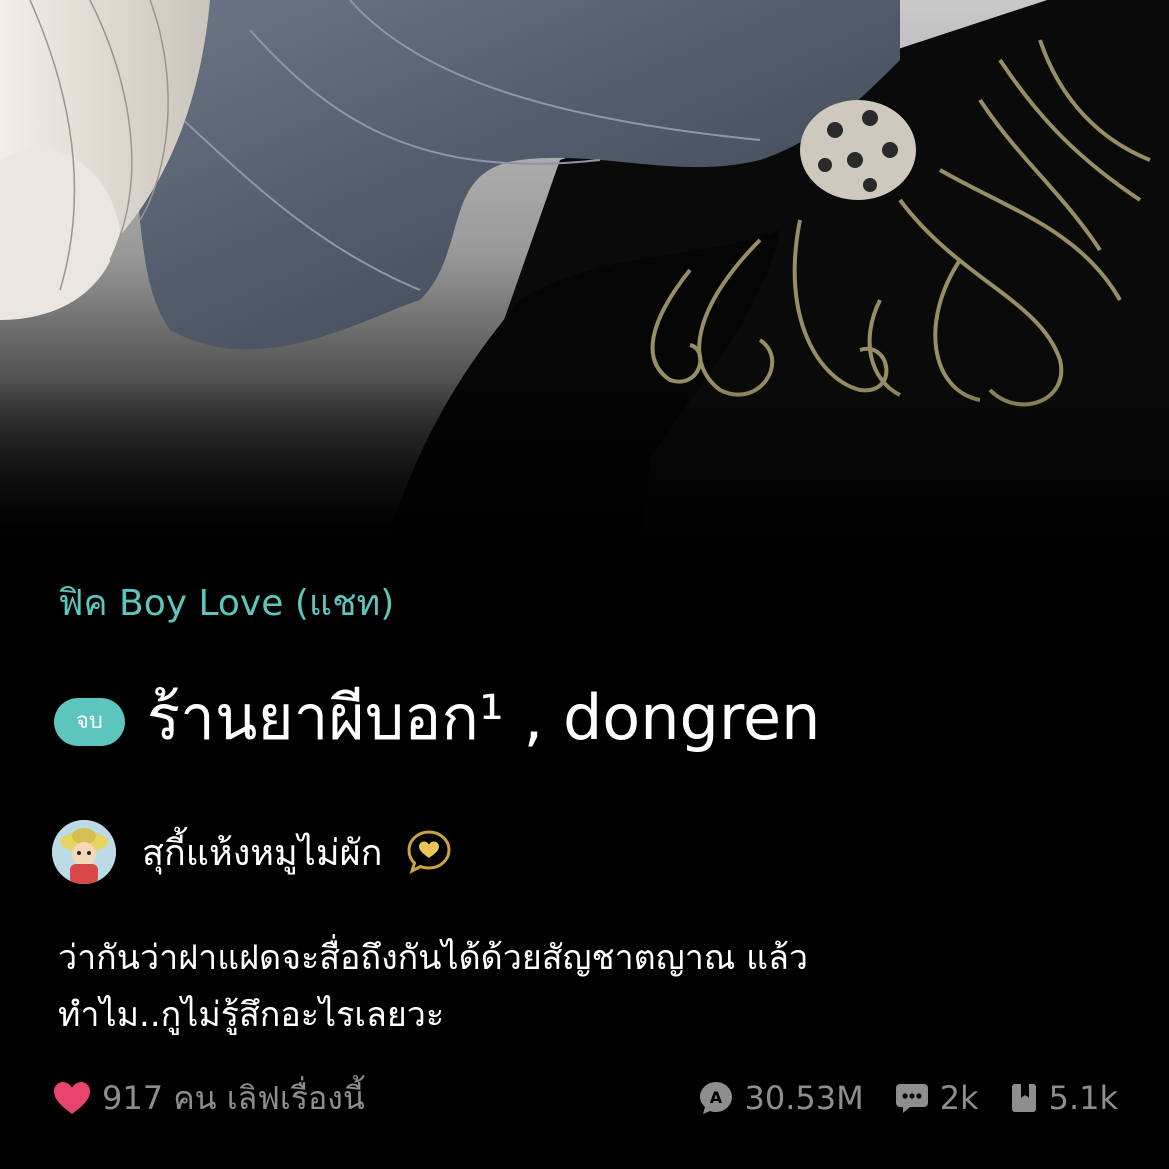  I want to click on view-count-text: 30.53M, so click(804, 1098).